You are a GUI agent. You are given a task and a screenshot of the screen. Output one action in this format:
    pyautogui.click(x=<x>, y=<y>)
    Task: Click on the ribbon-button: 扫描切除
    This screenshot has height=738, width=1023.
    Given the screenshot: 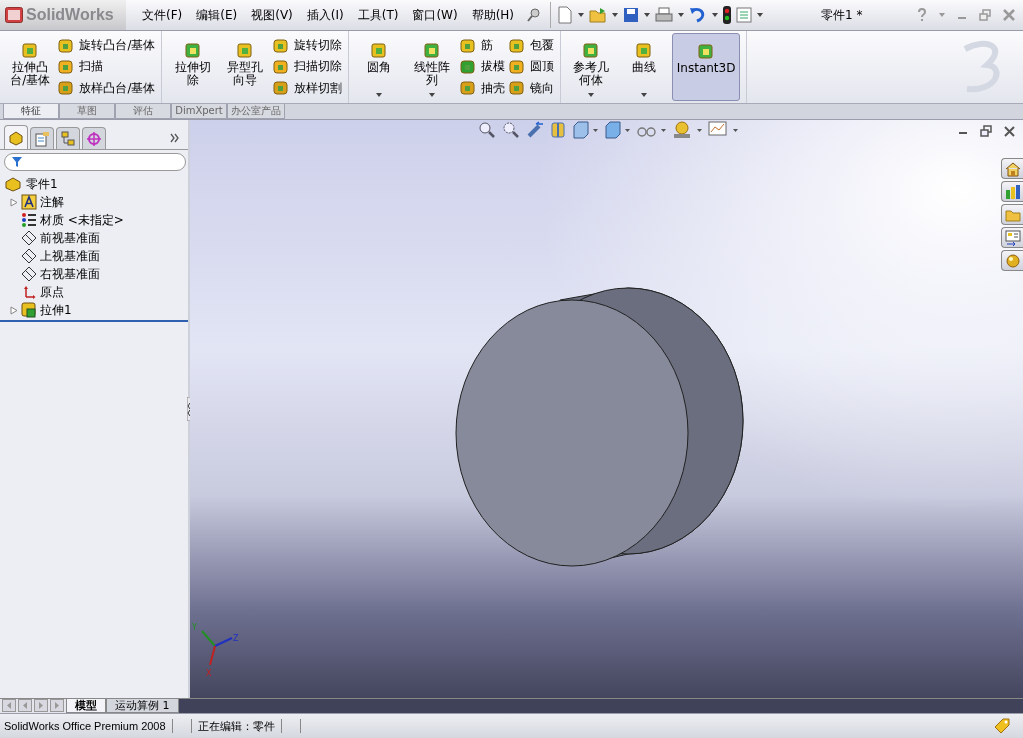 What is the action you would take?
    pyautogui.click(x=308, y=67)
    